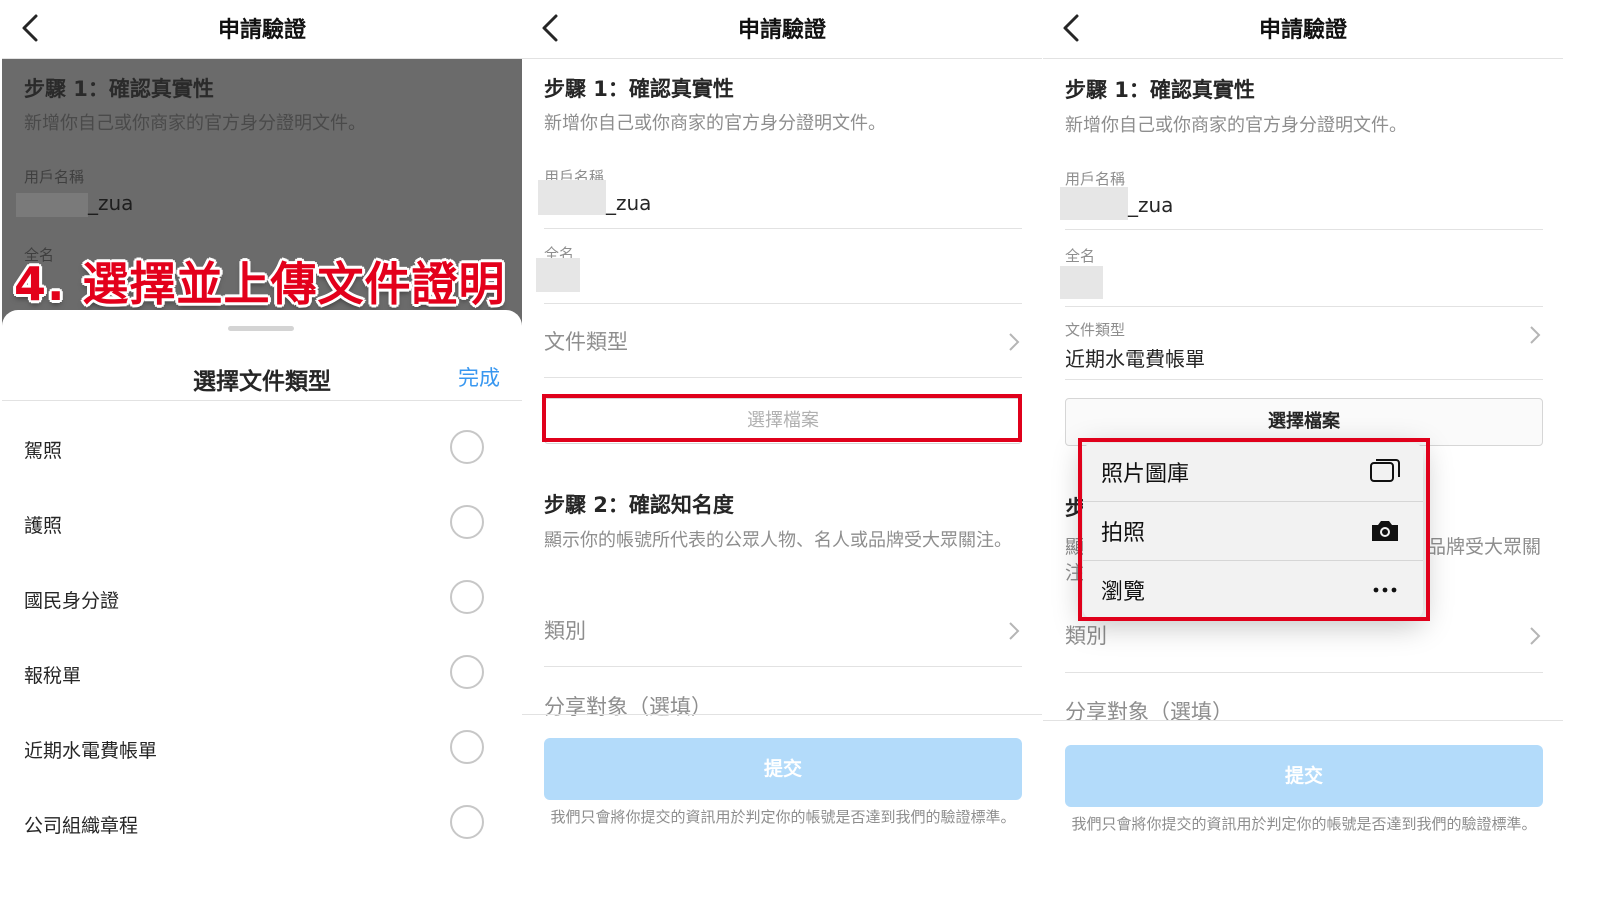 This screenshot has height=900, width=1600. Describe the element at coordinates (261, 328) in the screenshot. I see `sheet-grabber` at that location.